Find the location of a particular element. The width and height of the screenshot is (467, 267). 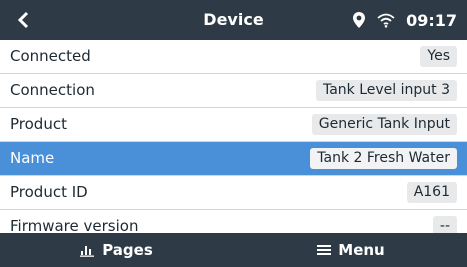

name-value-field: Tank 2 Fresh Water is located at coordinates (383, 158).